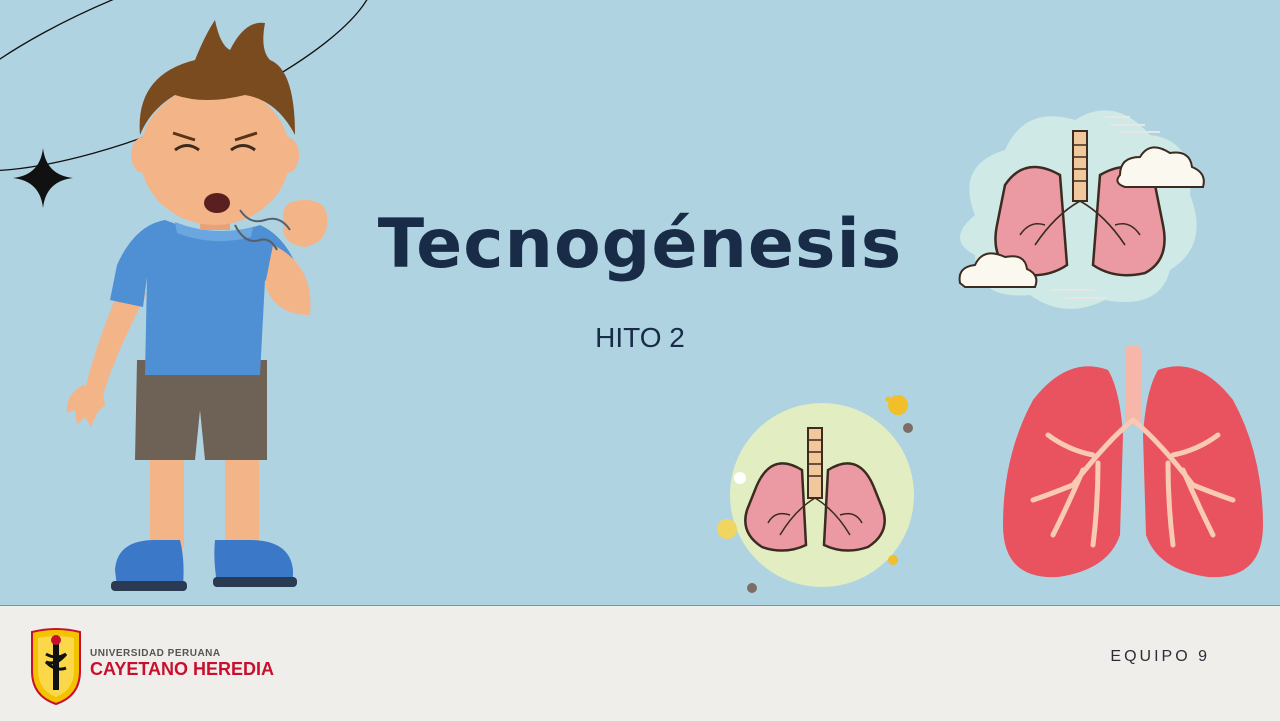  What do you see at coordinates (1081, 209) in the screenshot?
I see `lungs-cloud-illustration` at bounding box center [1081, 209].